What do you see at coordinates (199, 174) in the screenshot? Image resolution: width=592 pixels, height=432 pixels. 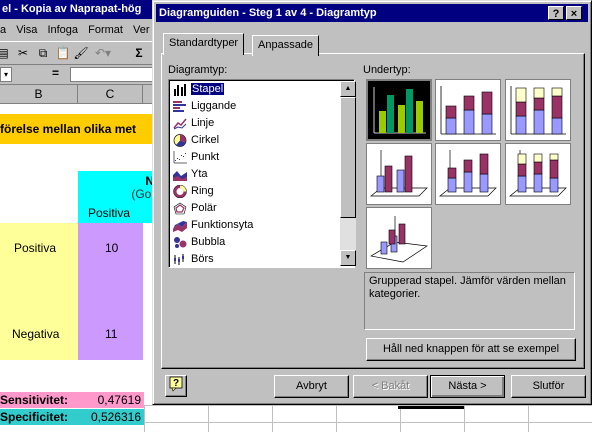 I see `list-item-label: Yta` at bounding box center [199, 174].